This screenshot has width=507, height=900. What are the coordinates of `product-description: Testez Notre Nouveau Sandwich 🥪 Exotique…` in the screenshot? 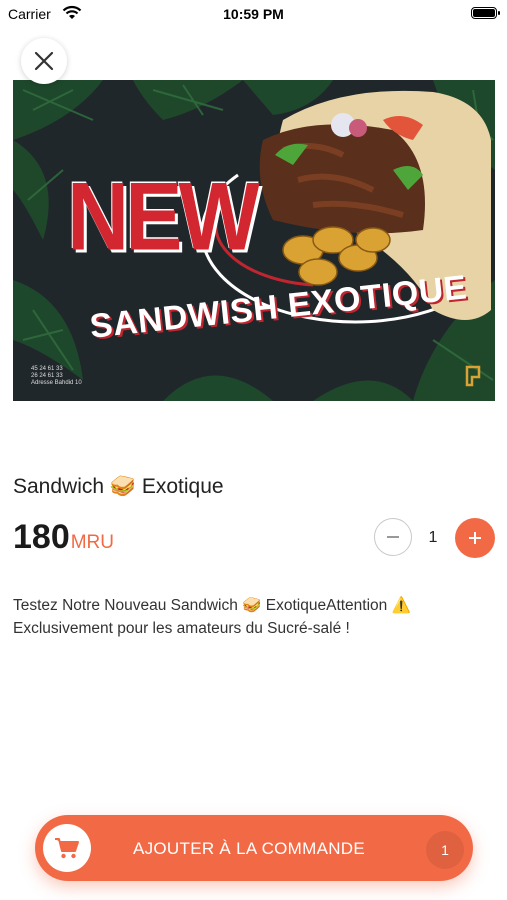 It's located at (212, 617).